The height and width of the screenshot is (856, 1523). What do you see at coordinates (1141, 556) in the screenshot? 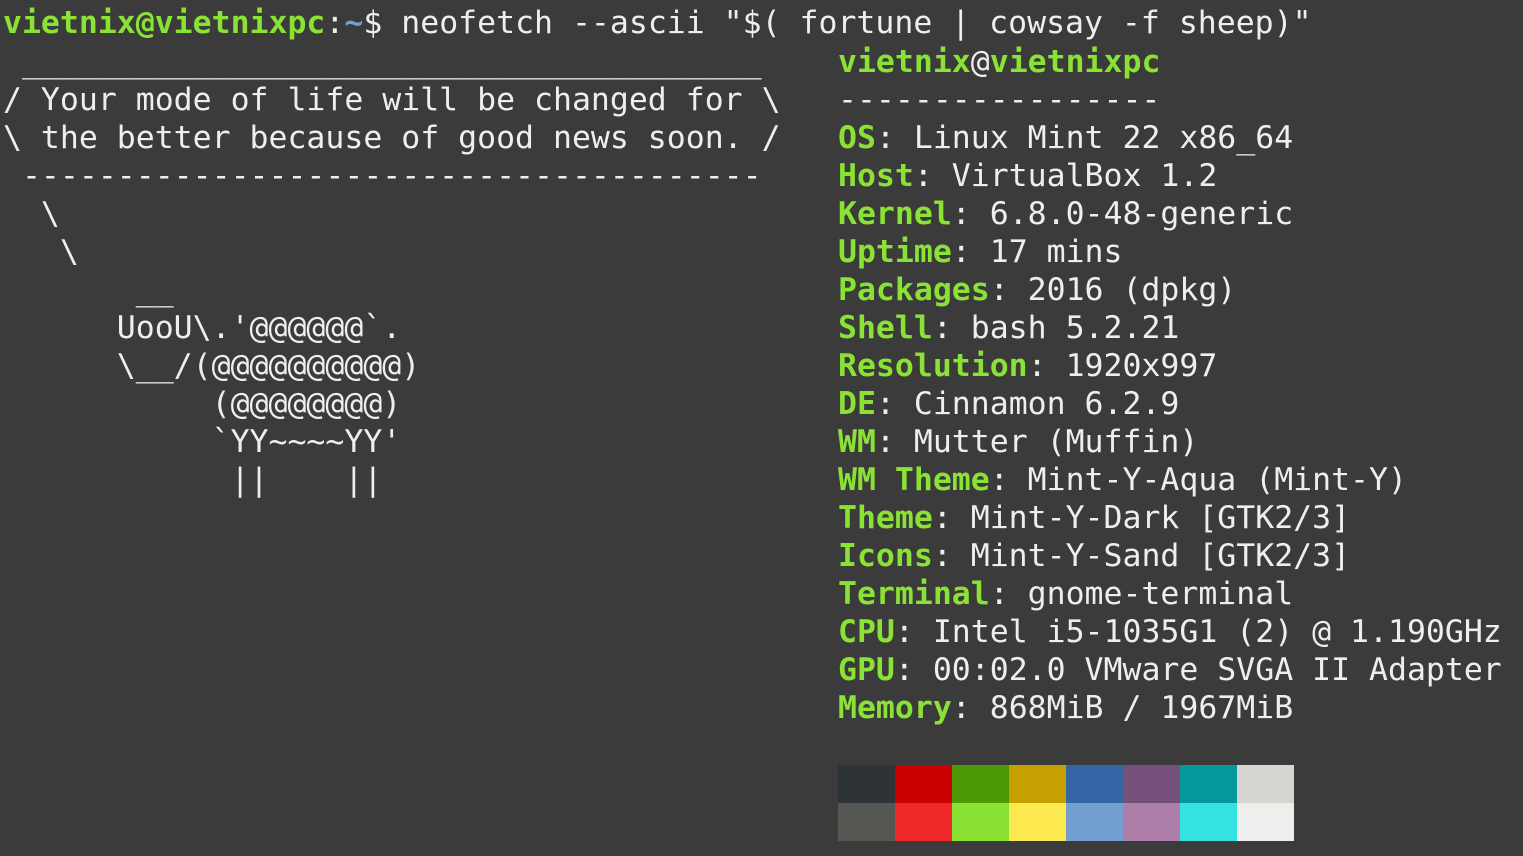
I see `info-value: : Mint-Y-Sand [GTK2/3]` at bounding box center [1141, 556].